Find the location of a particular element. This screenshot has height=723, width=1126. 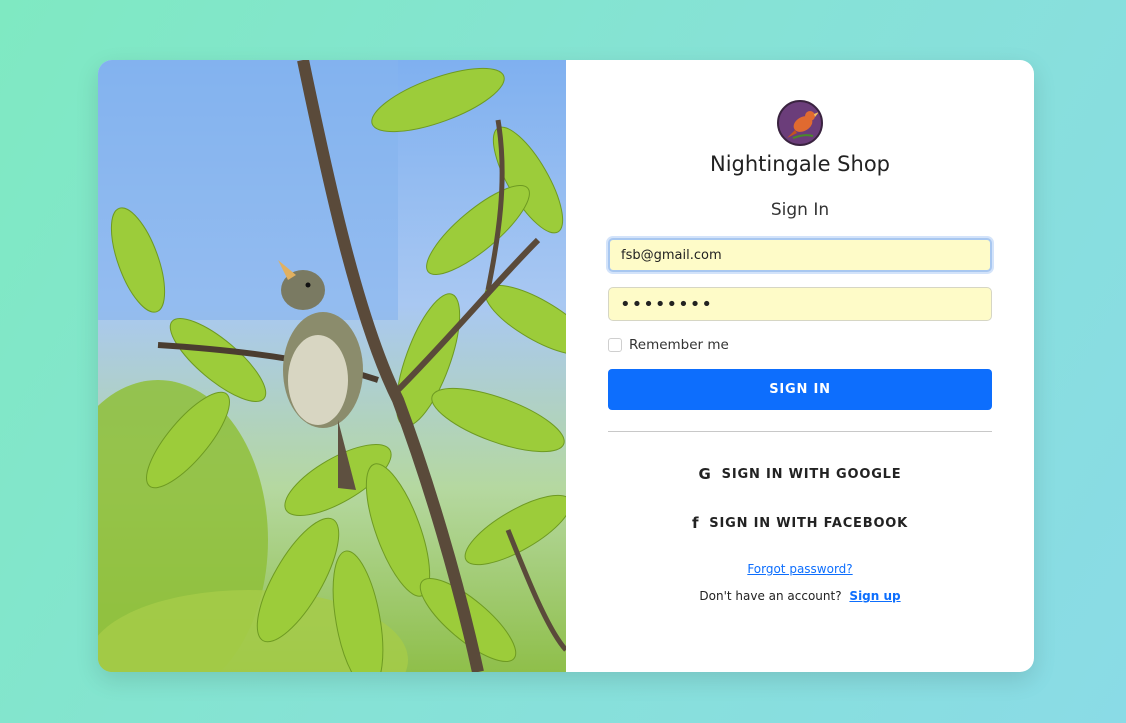

remember-me: Remember me is located at coordinates (668, 345).